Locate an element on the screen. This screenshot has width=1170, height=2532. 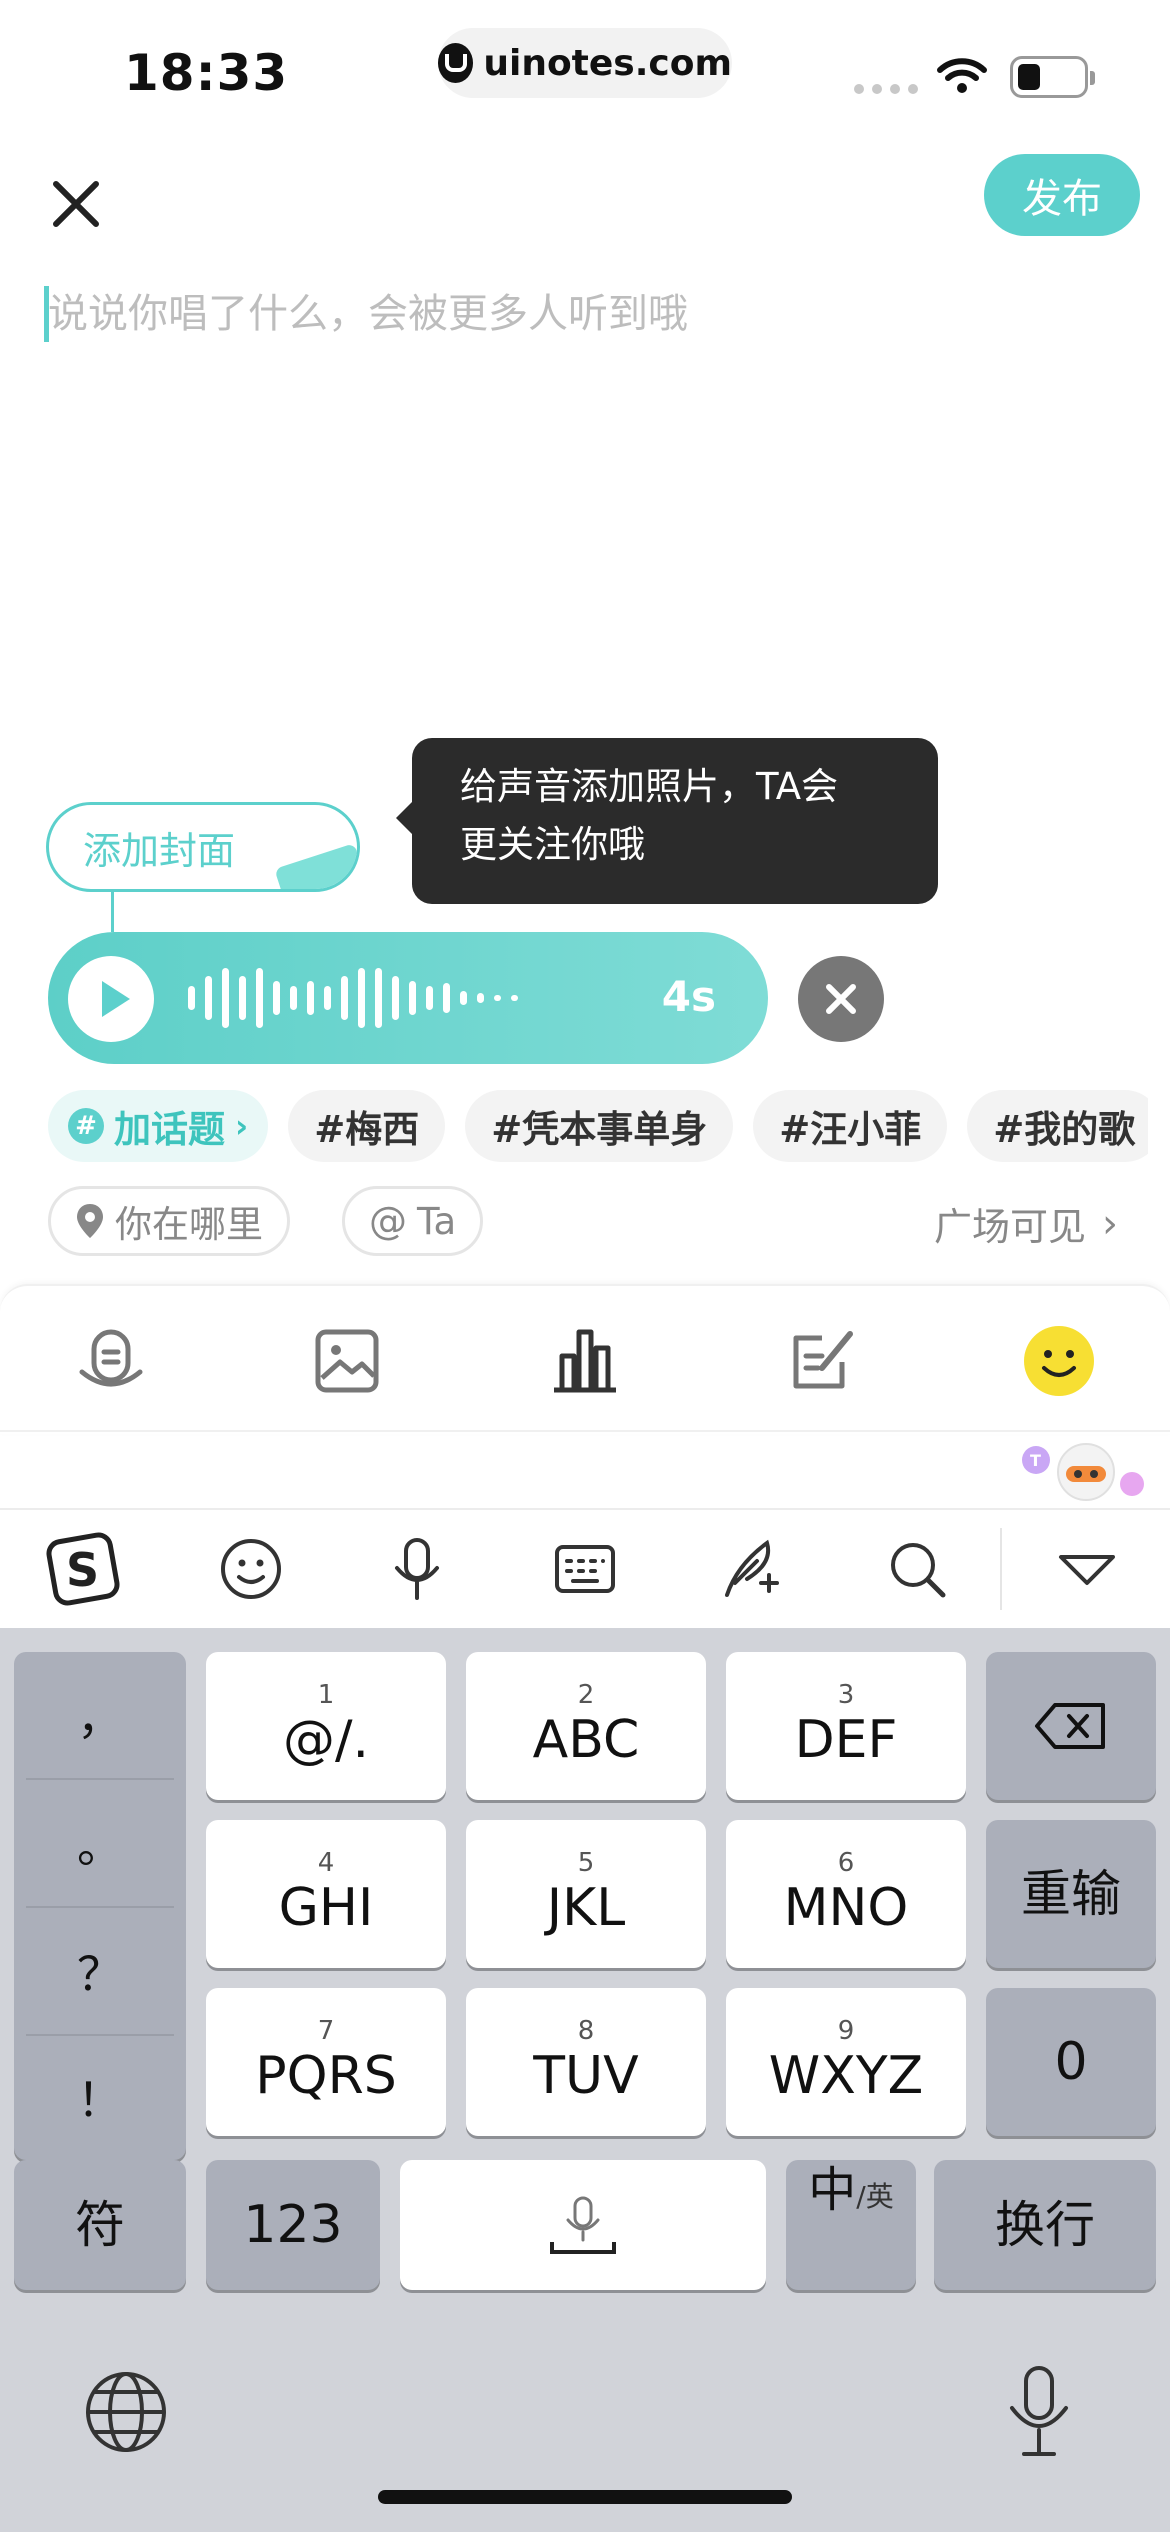
mascot-icon: T is located at coordinates (1080, 1471).